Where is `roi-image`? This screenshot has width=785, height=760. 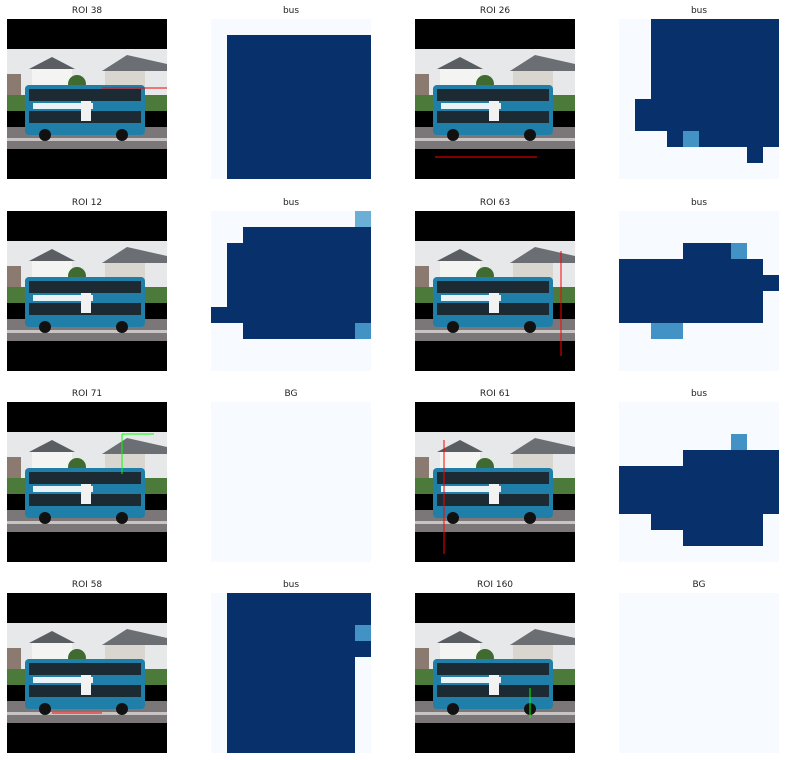 roi-image is located at coordinates (87, 99).